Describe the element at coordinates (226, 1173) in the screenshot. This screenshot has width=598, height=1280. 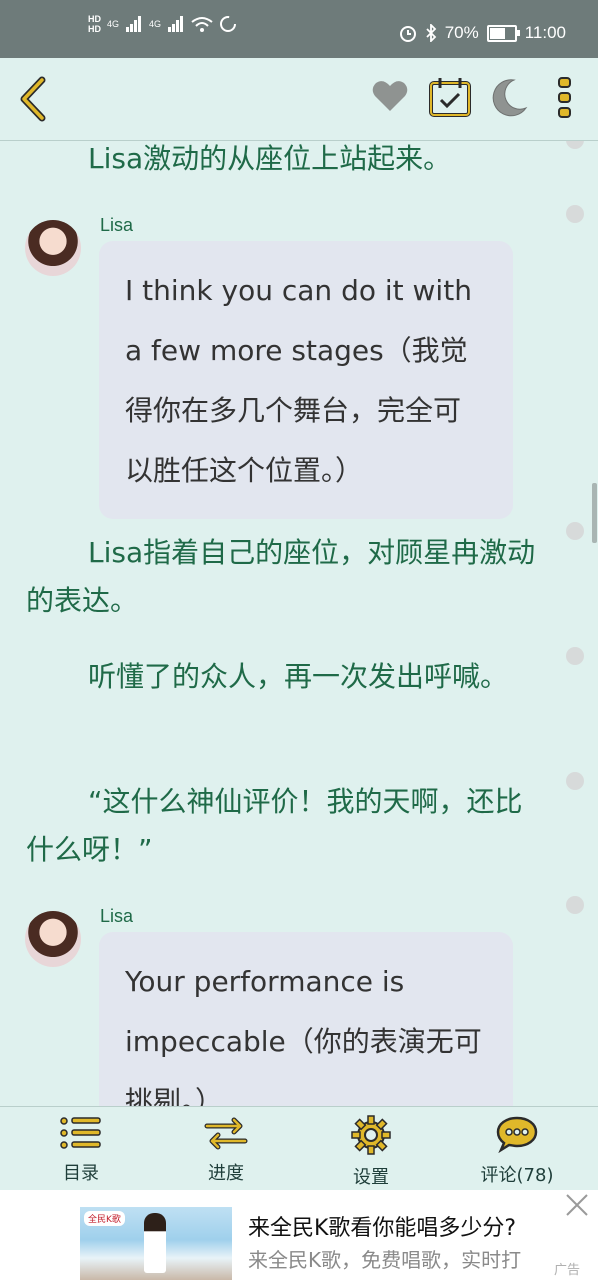
I see `nav-label: 进度` at that location.